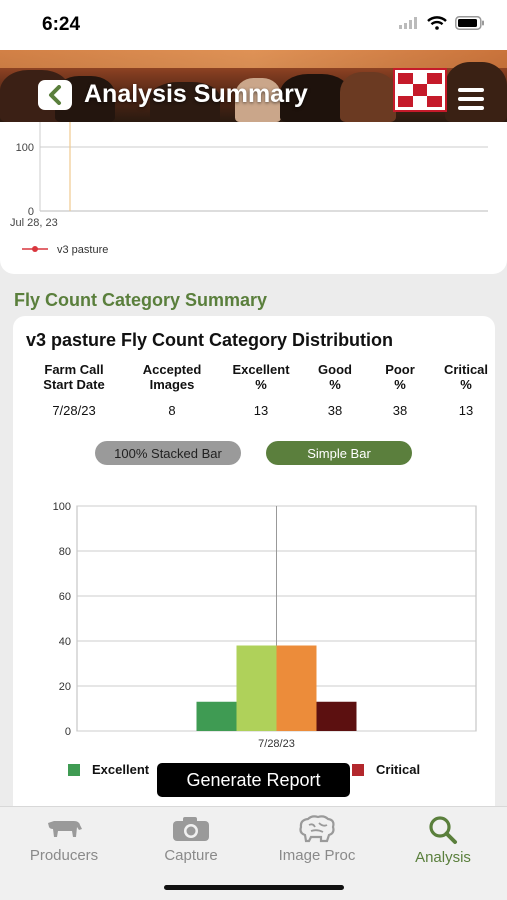 The width and height of the screenshot is (507, 900). I want to click on signal-icon, so click(408, 23).